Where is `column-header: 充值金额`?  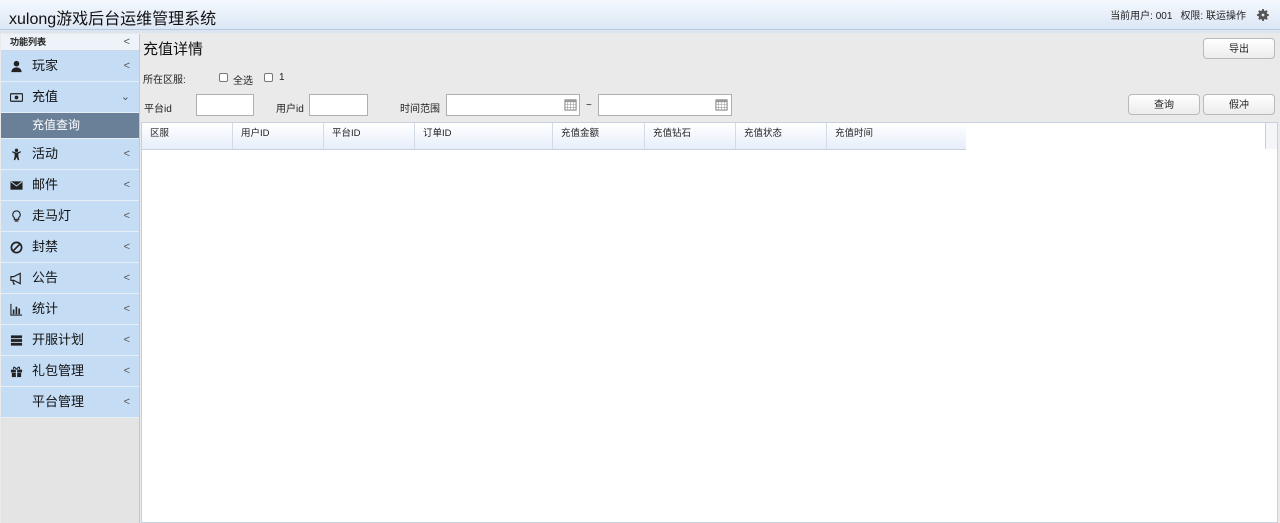
column-header: 充值金额 is located at coordinates (599, 136).